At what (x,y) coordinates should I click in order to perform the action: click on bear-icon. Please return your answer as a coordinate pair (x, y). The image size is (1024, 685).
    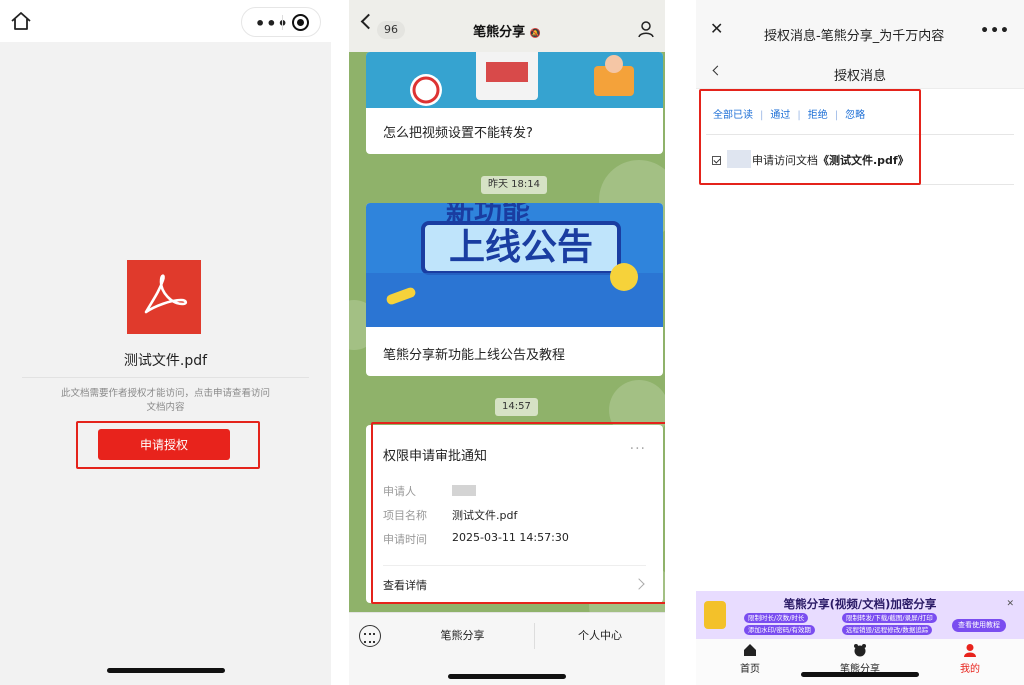
    Looking at the image, I should click on (860, 650).